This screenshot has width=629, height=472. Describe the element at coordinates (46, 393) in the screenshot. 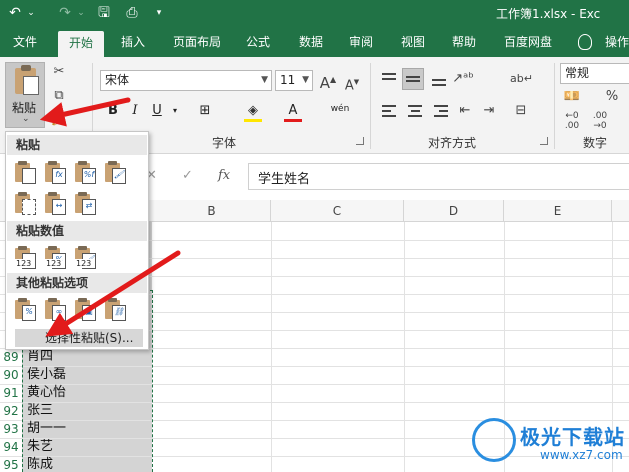

I see `cell-student-name: 黄心怡` at that location.